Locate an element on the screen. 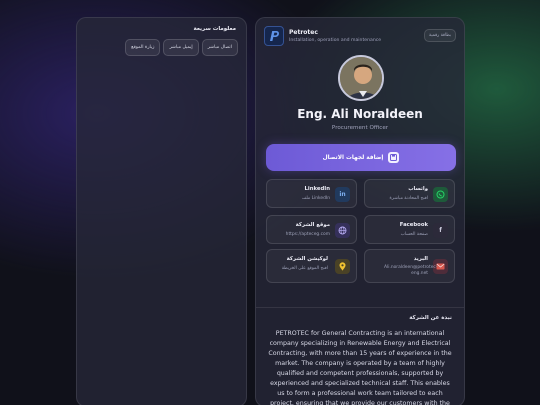 This screenshot has height=405, width=540. logo-icon is located at coordinates (274, 36).